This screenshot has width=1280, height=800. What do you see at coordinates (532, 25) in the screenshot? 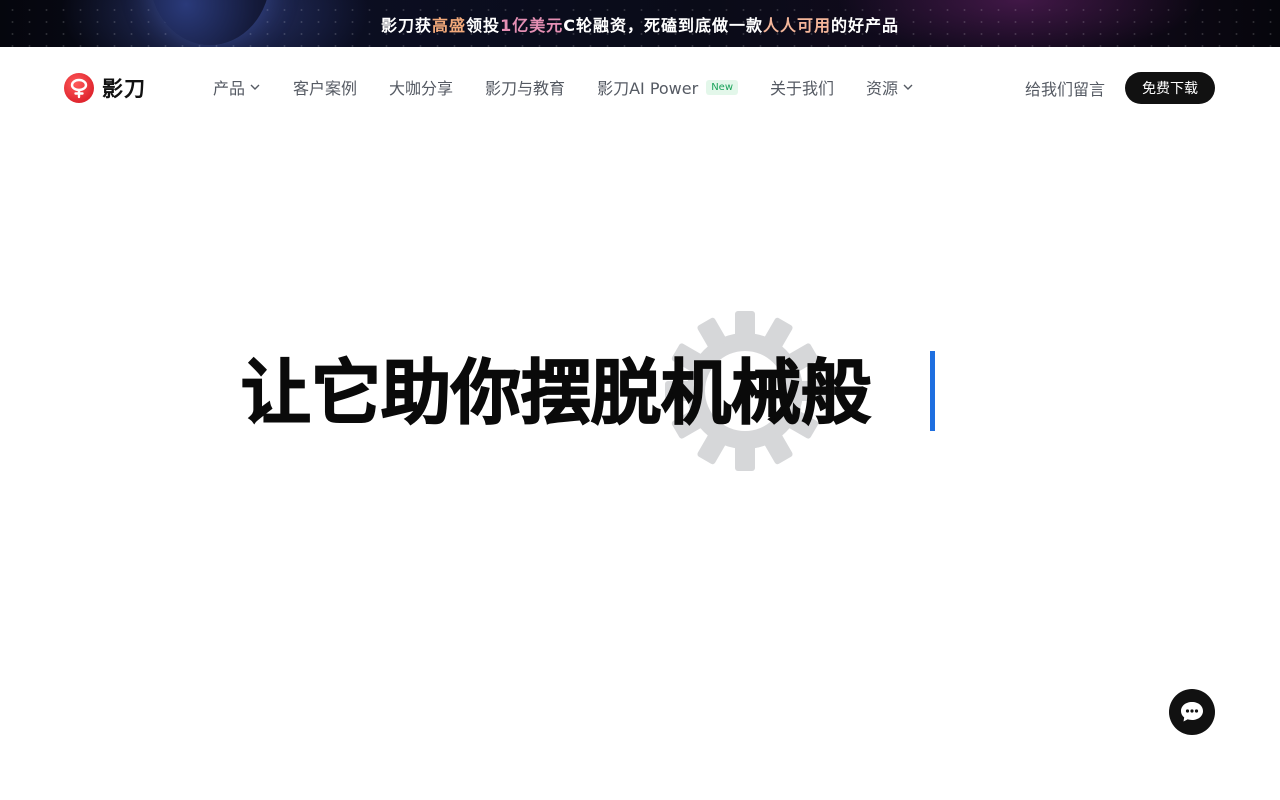
I see `promo-highlight-amount: 1亿美元` at bounding box center [532, 25].